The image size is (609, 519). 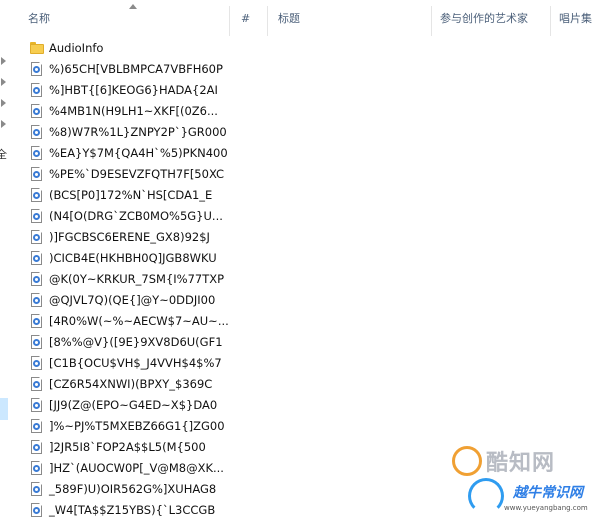 I want to click on navigation-selected-item, so click(x=4, y=409).